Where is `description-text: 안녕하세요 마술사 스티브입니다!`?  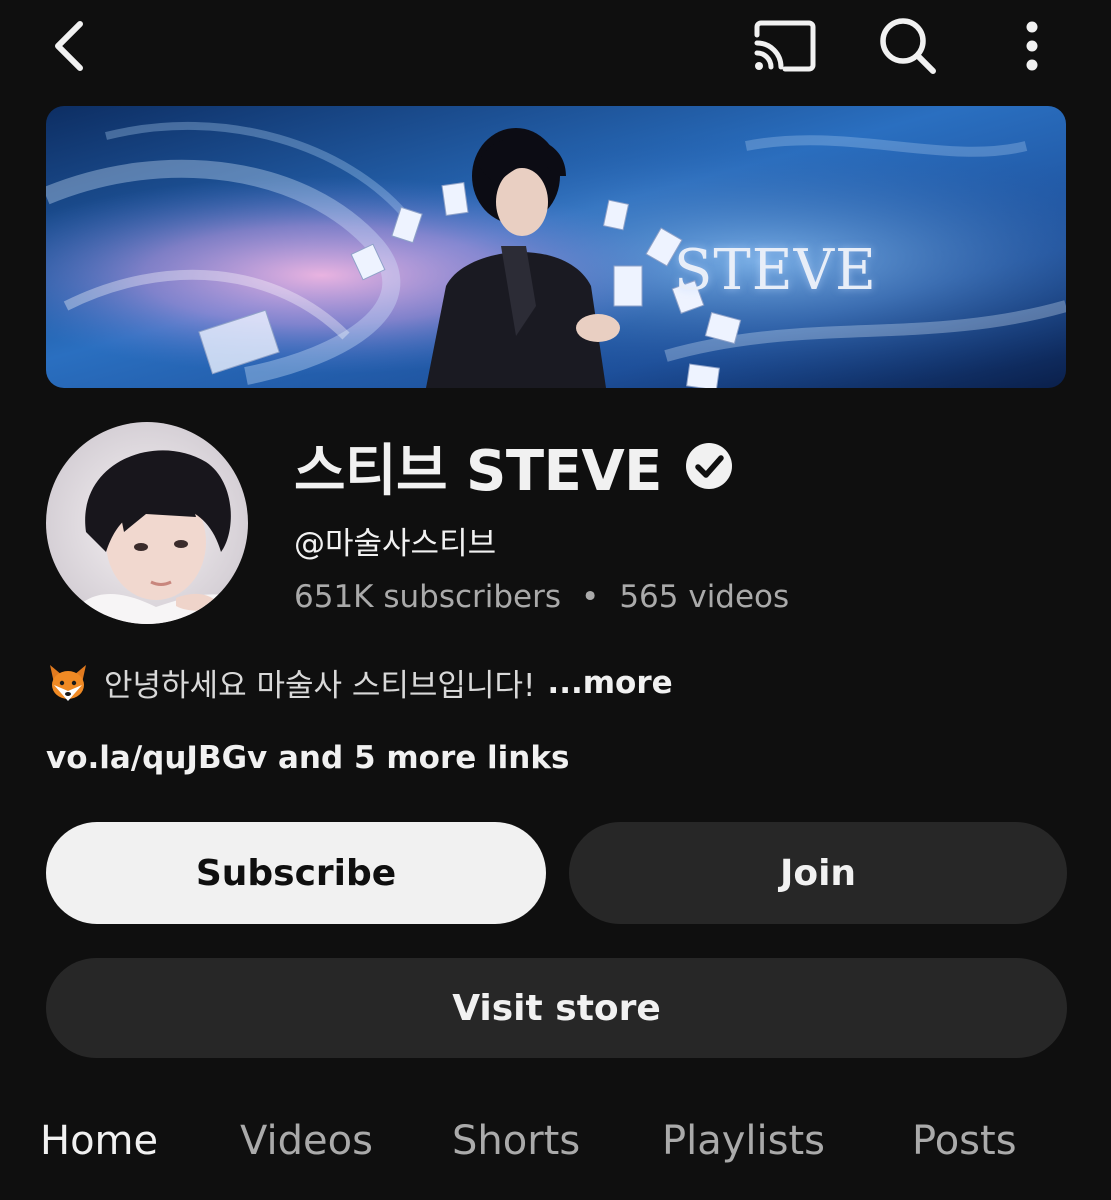 description-text: 안녕하세요 마술사 스티브입니다! is located at coordinates (320, 686).